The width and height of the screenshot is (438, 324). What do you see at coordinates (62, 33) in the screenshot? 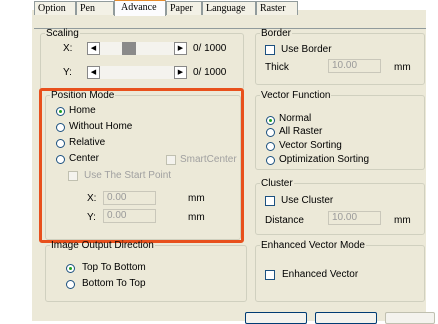
I see `scaling-legend: Scaling` at bounding box center [62, 33].